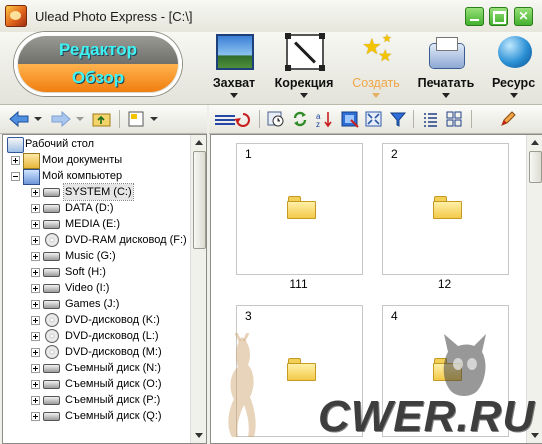 The image size is (542, 444). What do you see at coordinates (325, 119) in the screenshot?
I see `sort-az-icon: a z` at bounding box center [325, 119].